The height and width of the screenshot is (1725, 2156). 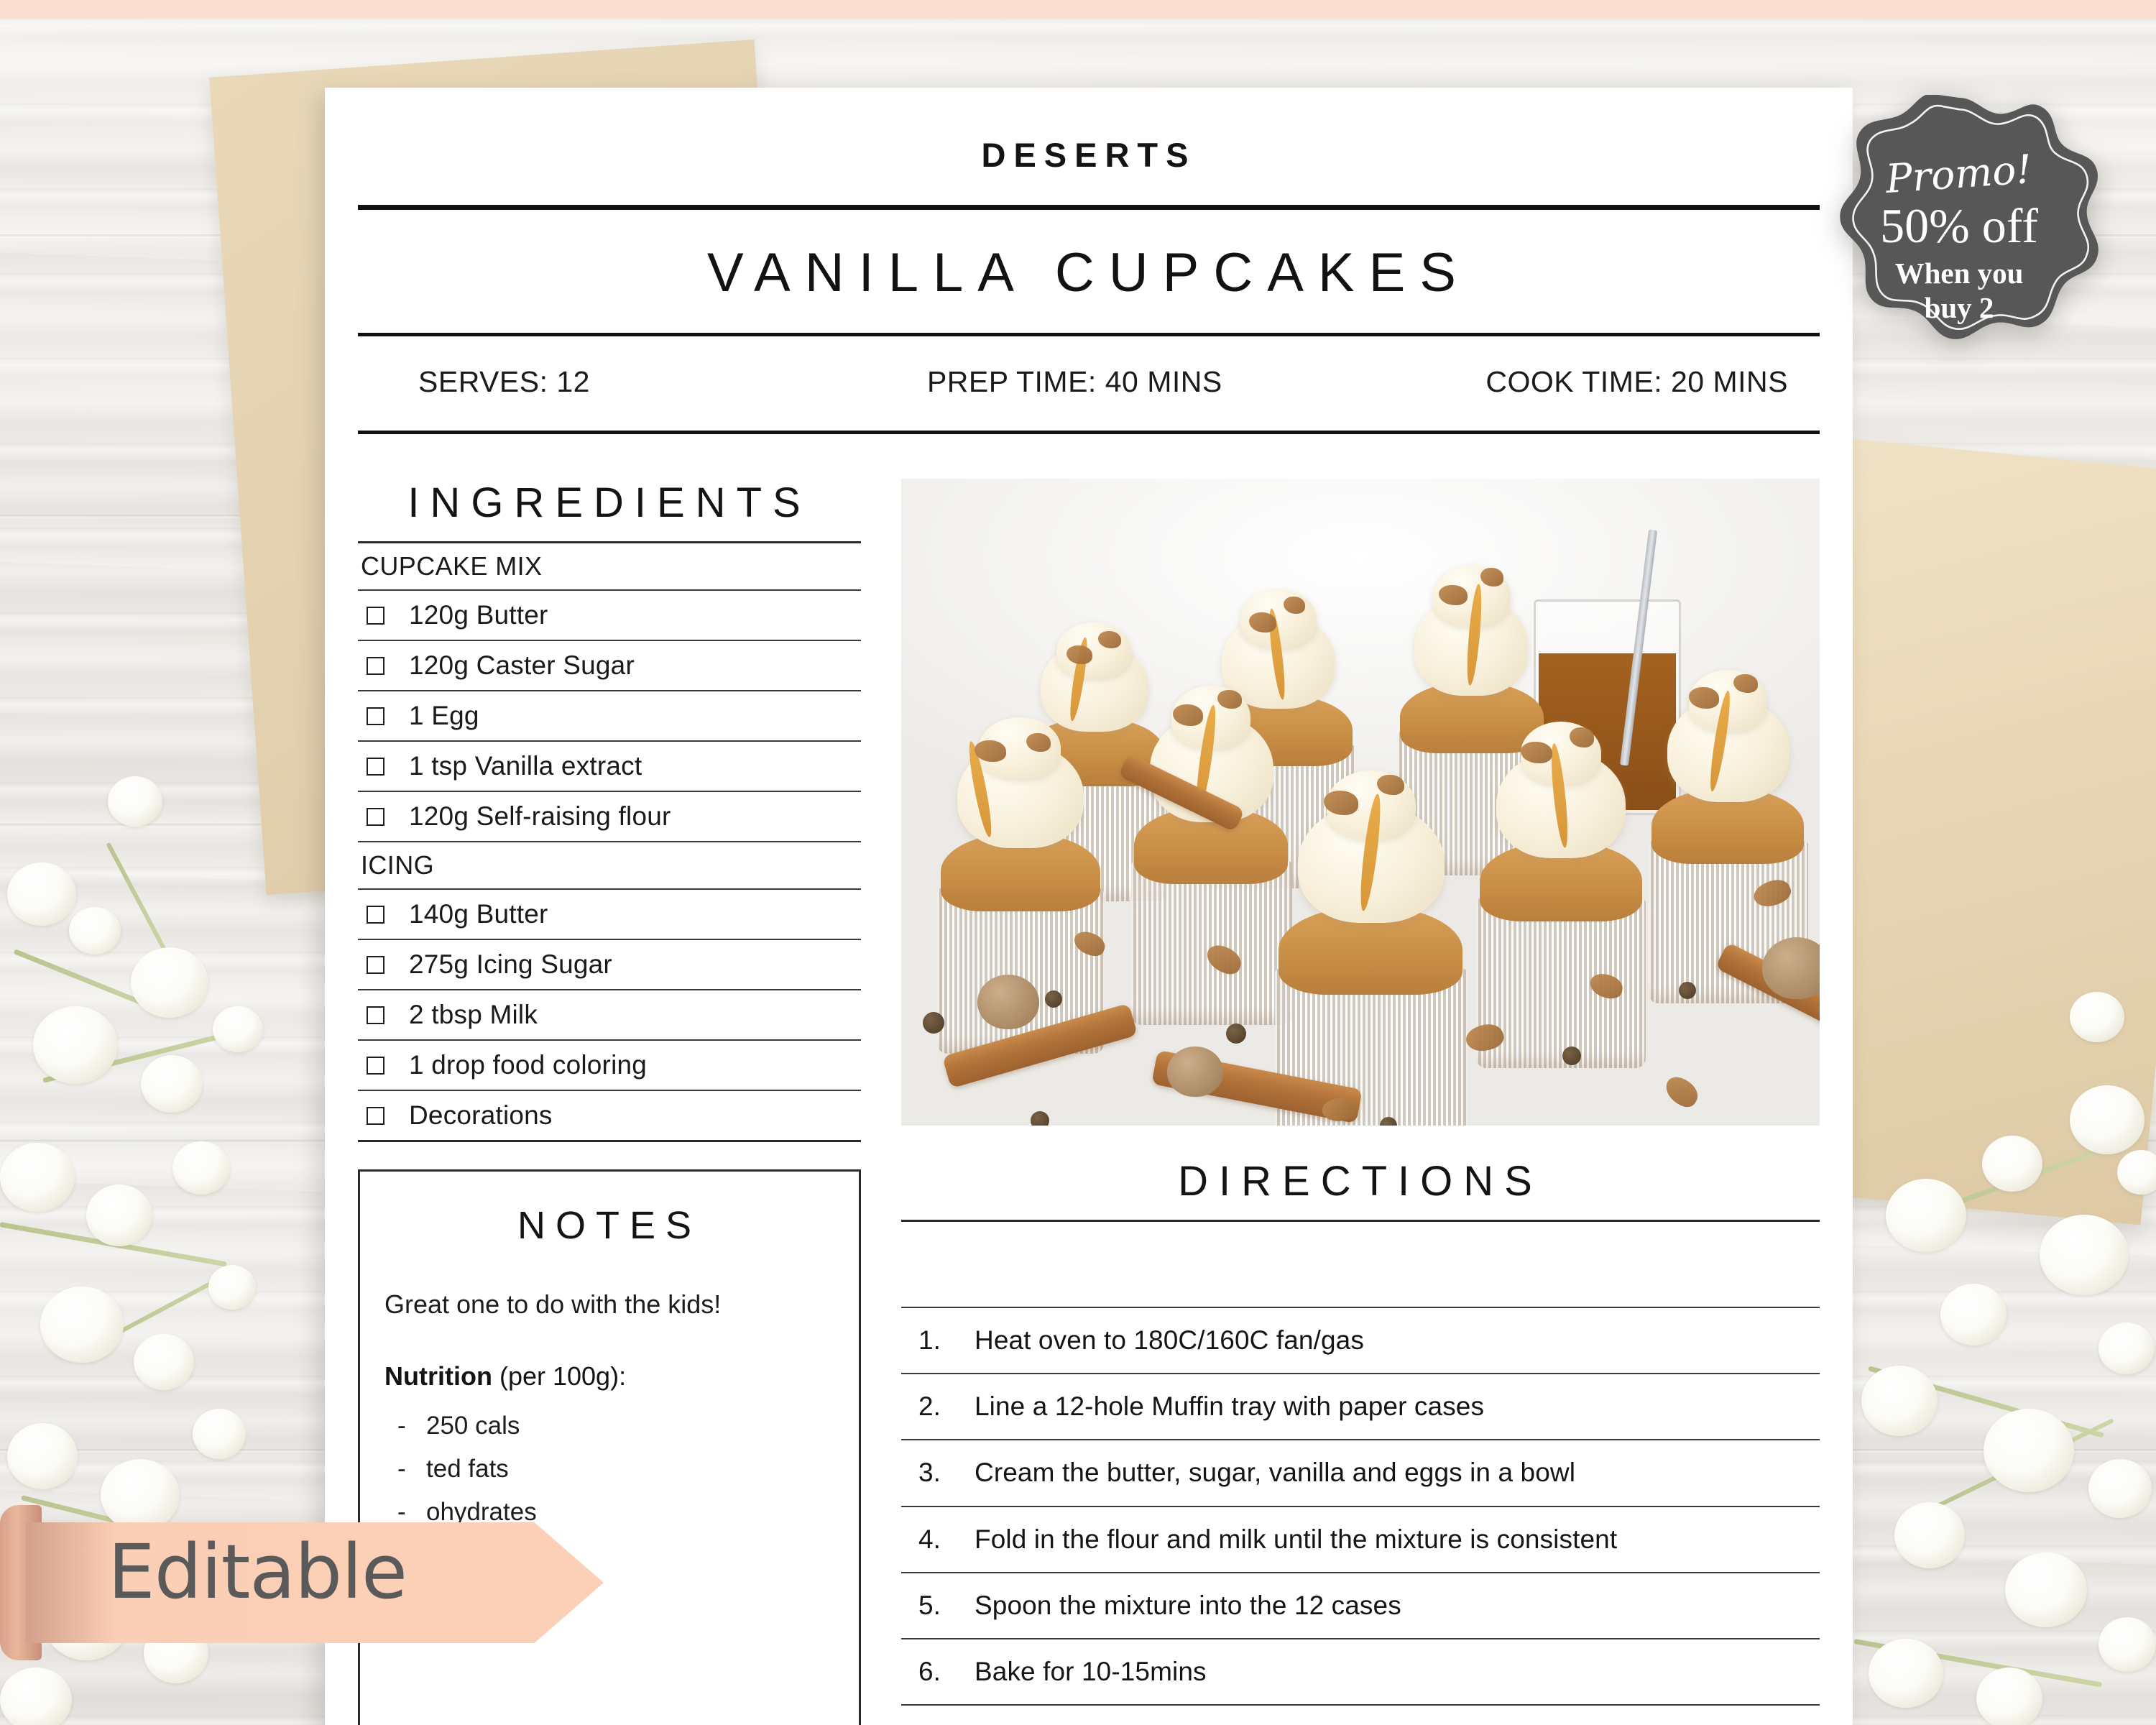 I want to click on direction-step: 1. Heat oven to 180C/160C fan/gas, so click(x=1360, y=1340).